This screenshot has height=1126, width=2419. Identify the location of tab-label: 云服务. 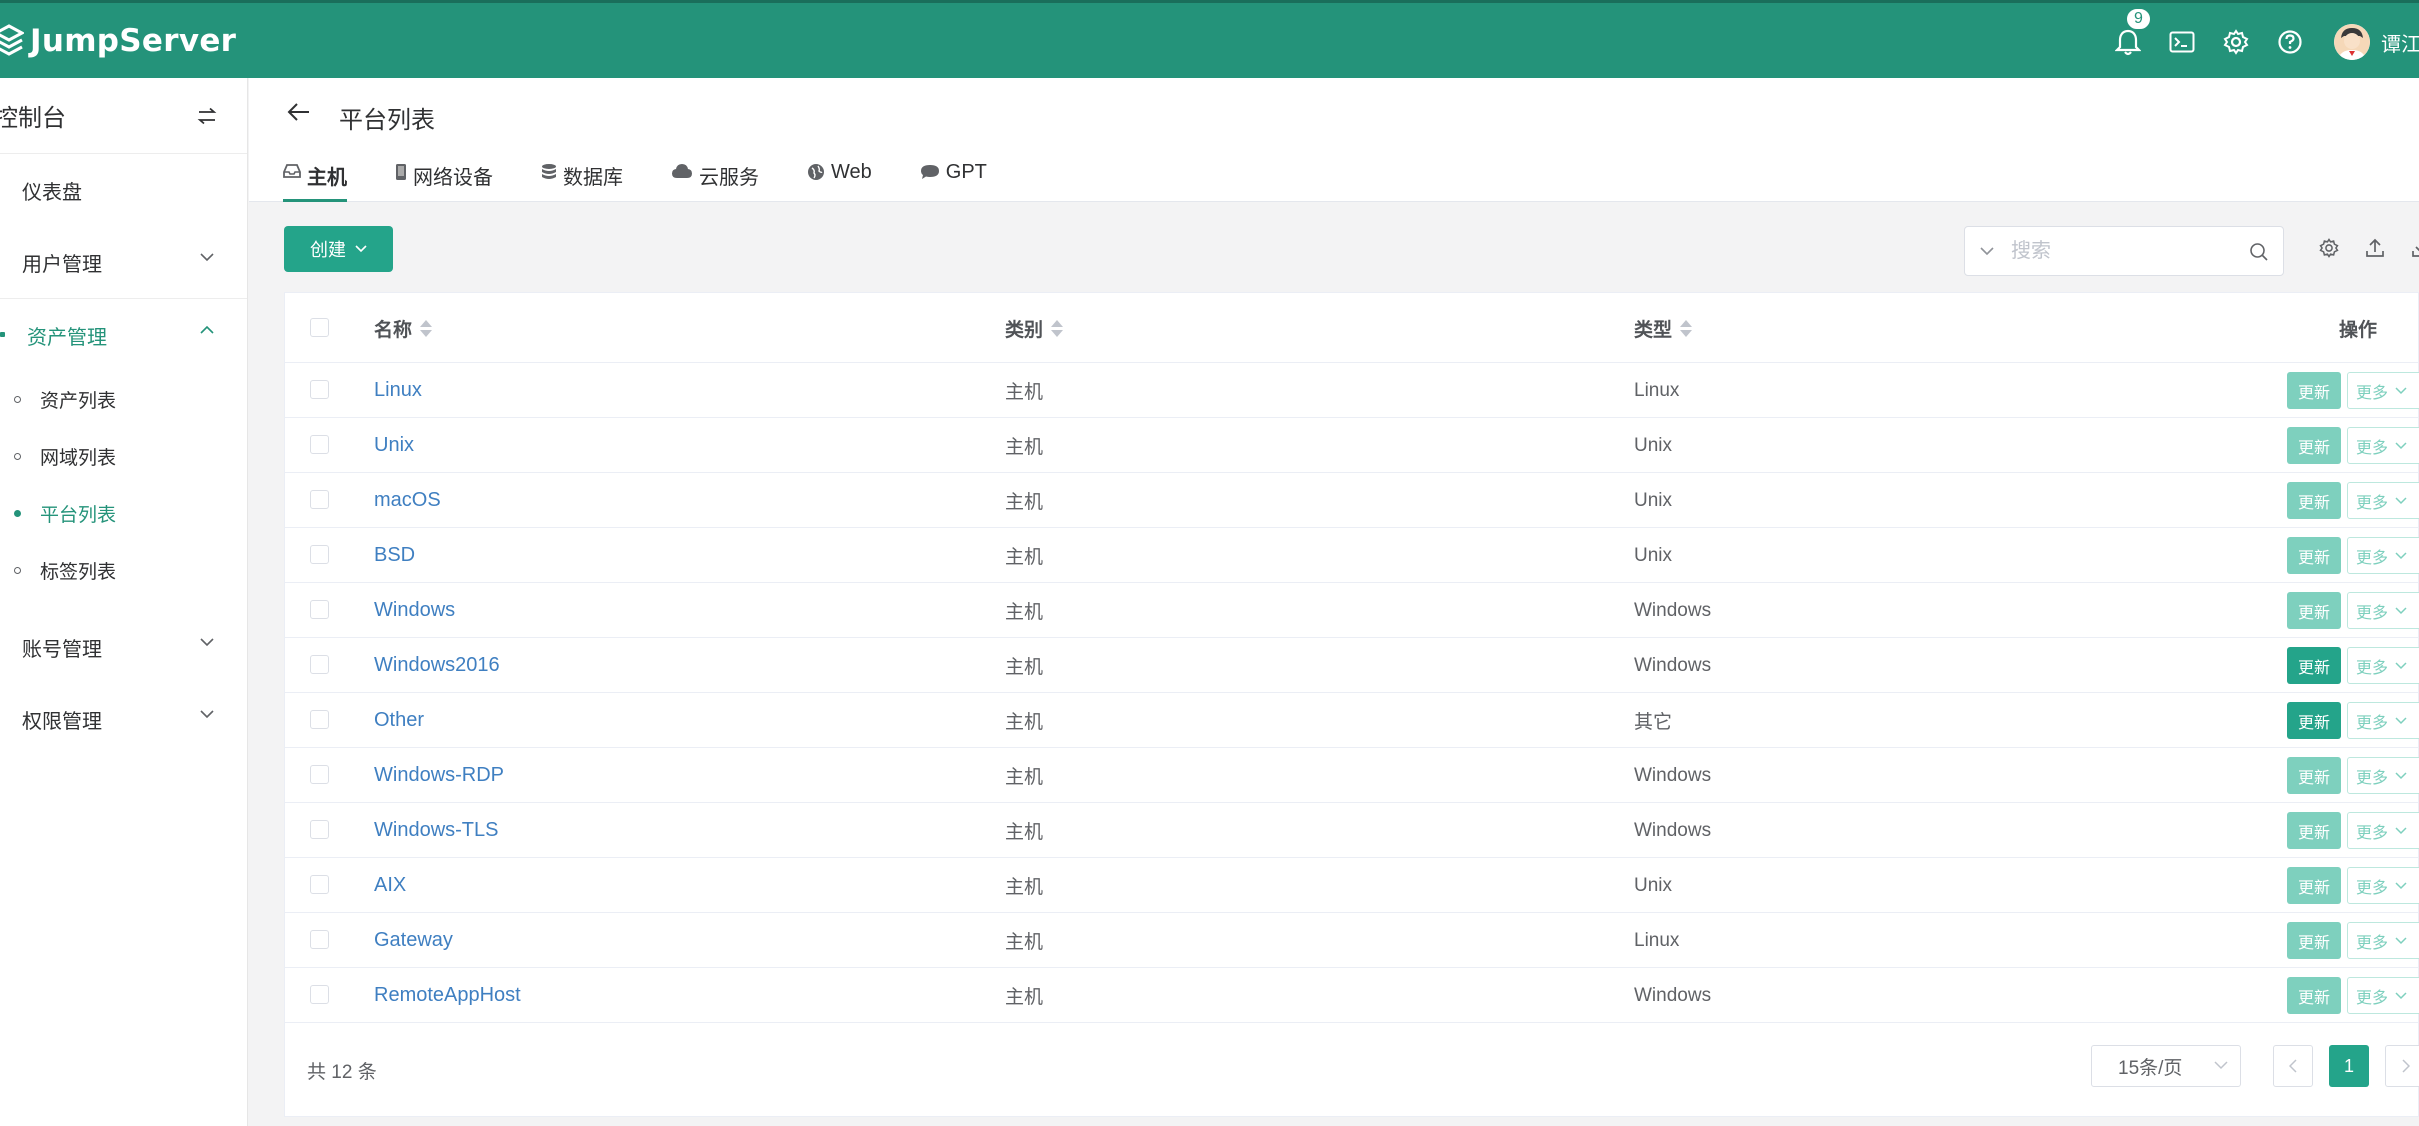
(729, 178).